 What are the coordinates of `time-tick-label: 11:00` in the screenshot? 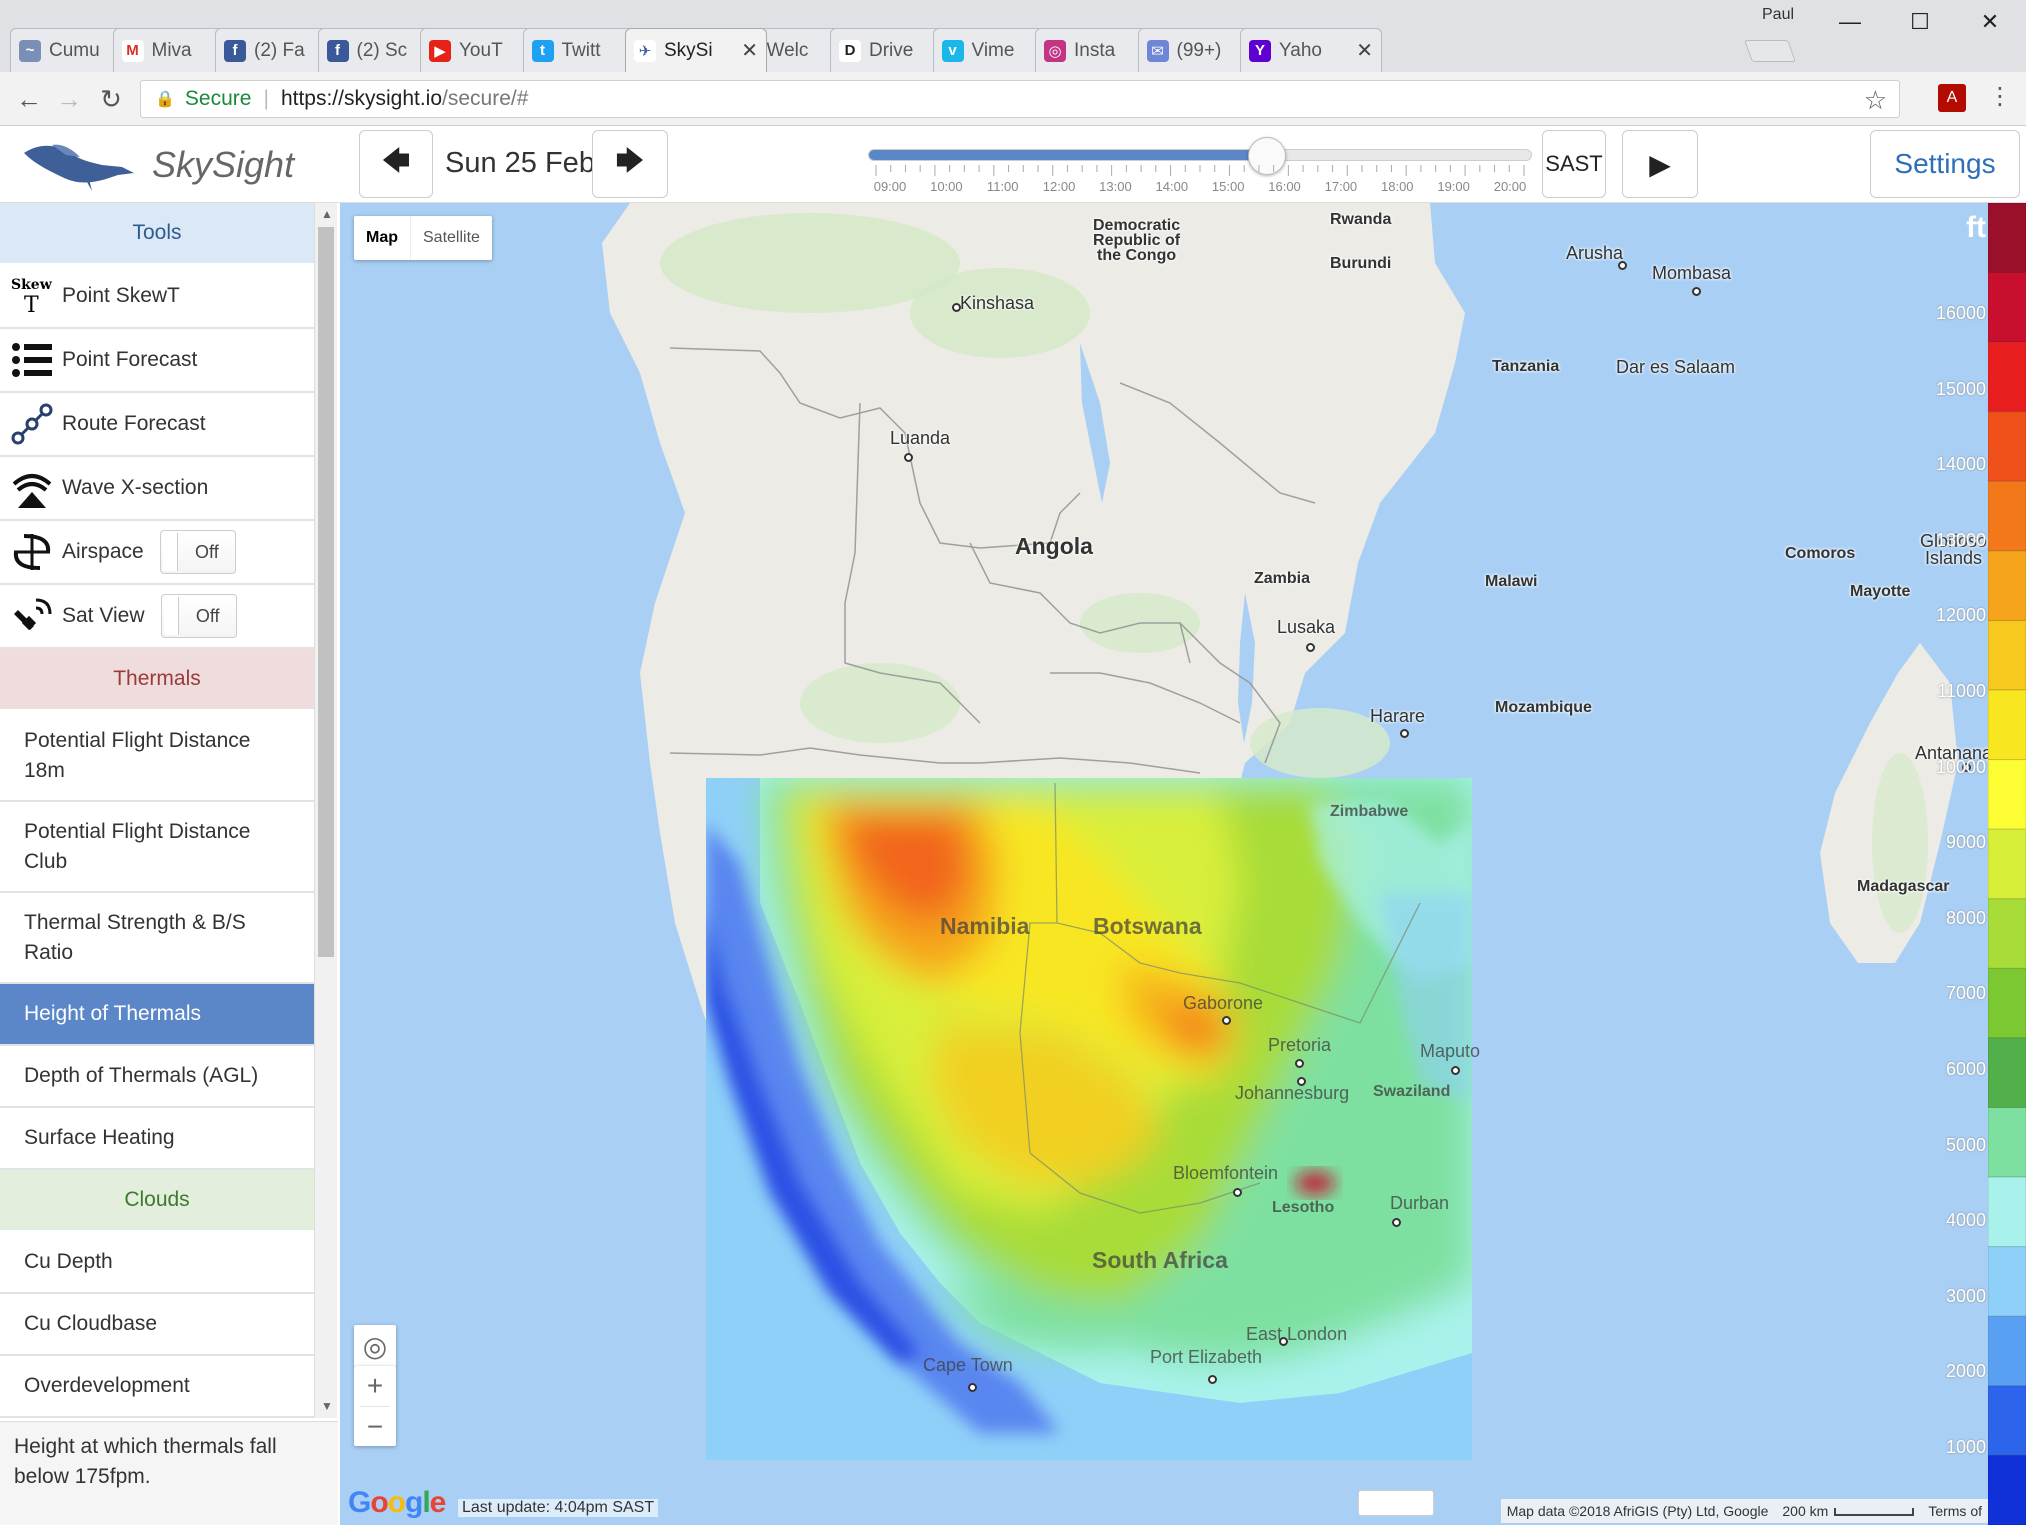 It's located at (1003, 186).